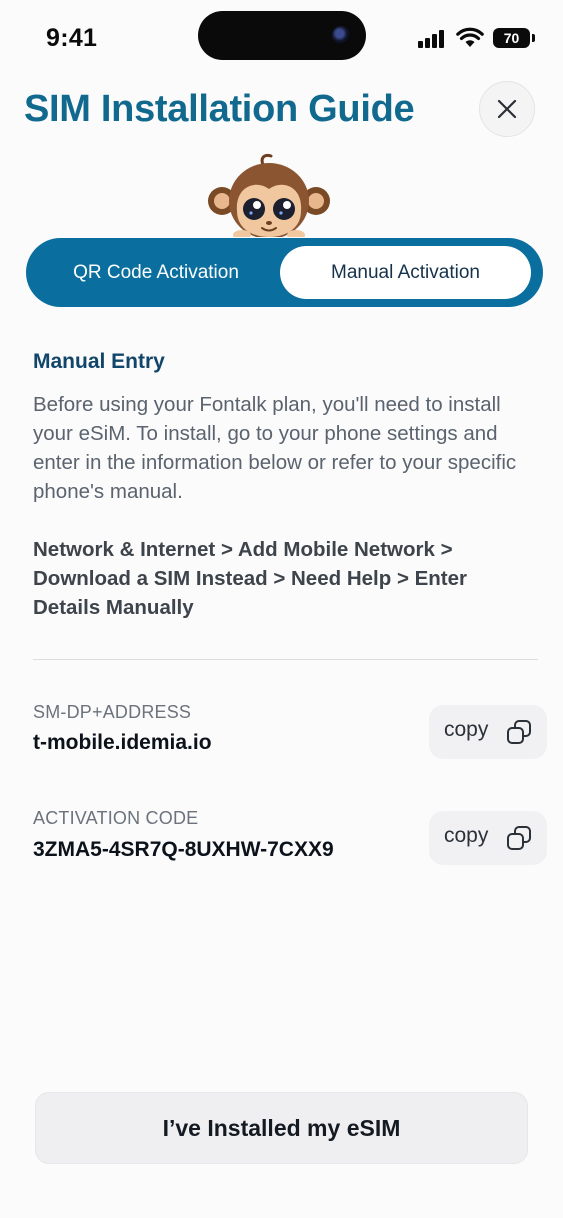  I want to click on camera-lens, so click(341, 35).